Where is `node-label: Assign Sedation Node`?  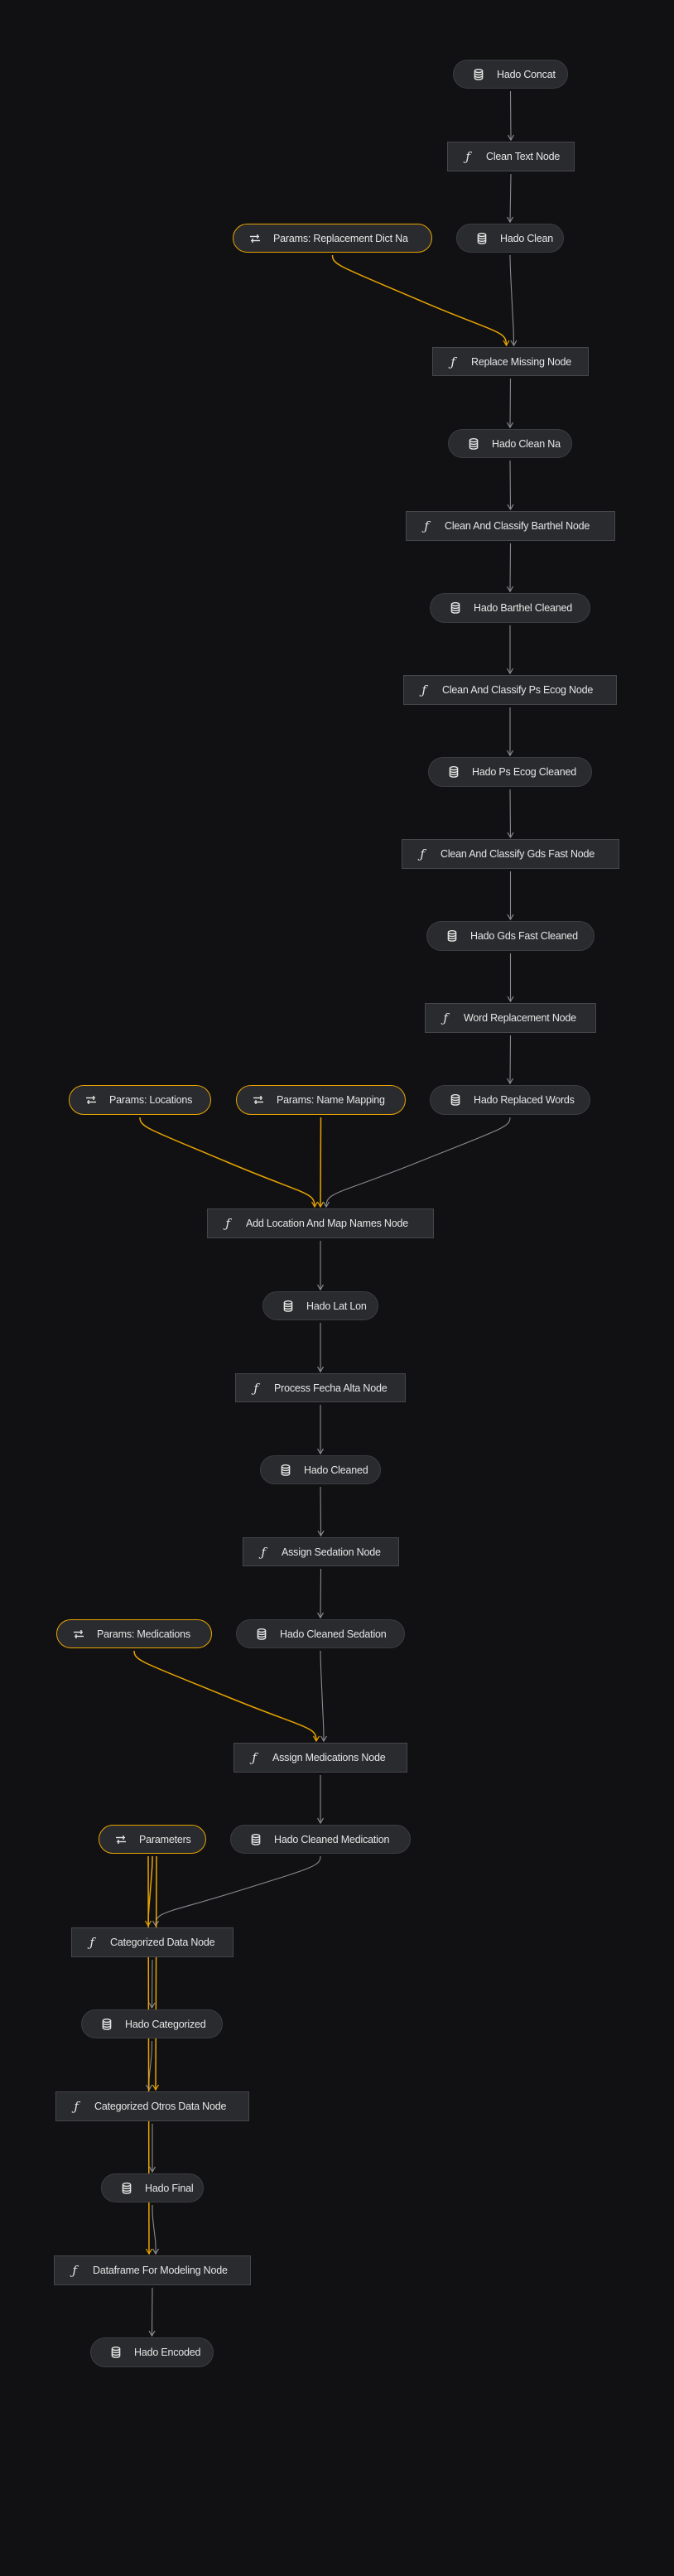
node-label: Assign Sedation Node is located at coordinates (332, 1552).